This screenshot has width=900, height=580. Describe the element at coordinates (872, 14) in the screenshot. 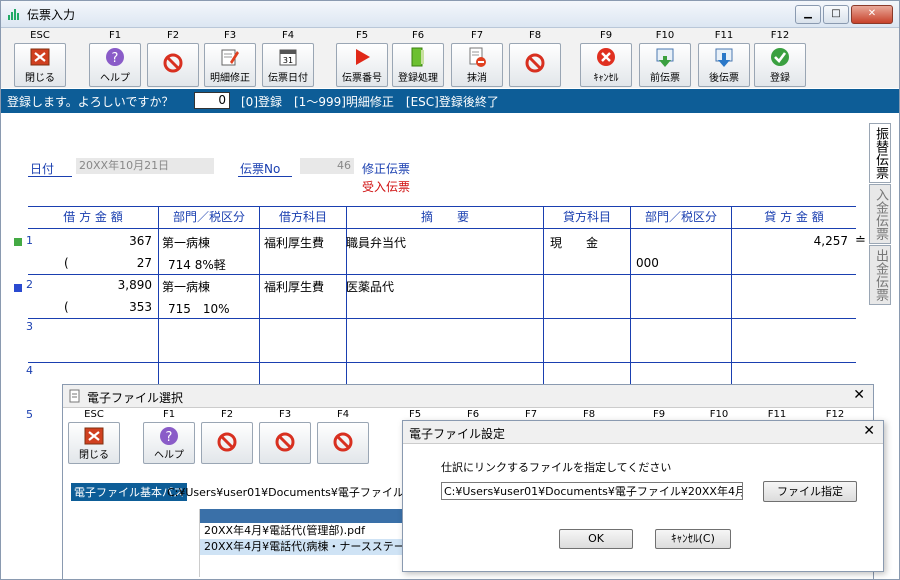

I see `close-window-button: ✕` at that location.